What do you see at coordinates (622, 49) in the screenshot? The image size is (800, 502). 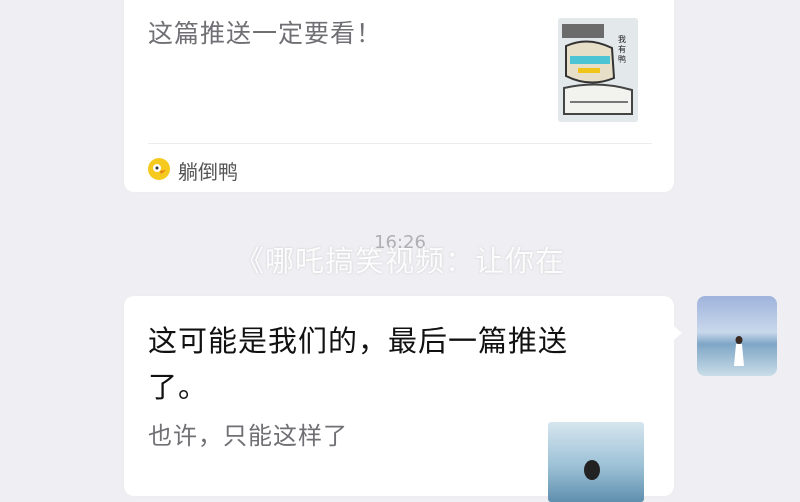 I see `svg-text: 有` at bounding box center [622, 49].